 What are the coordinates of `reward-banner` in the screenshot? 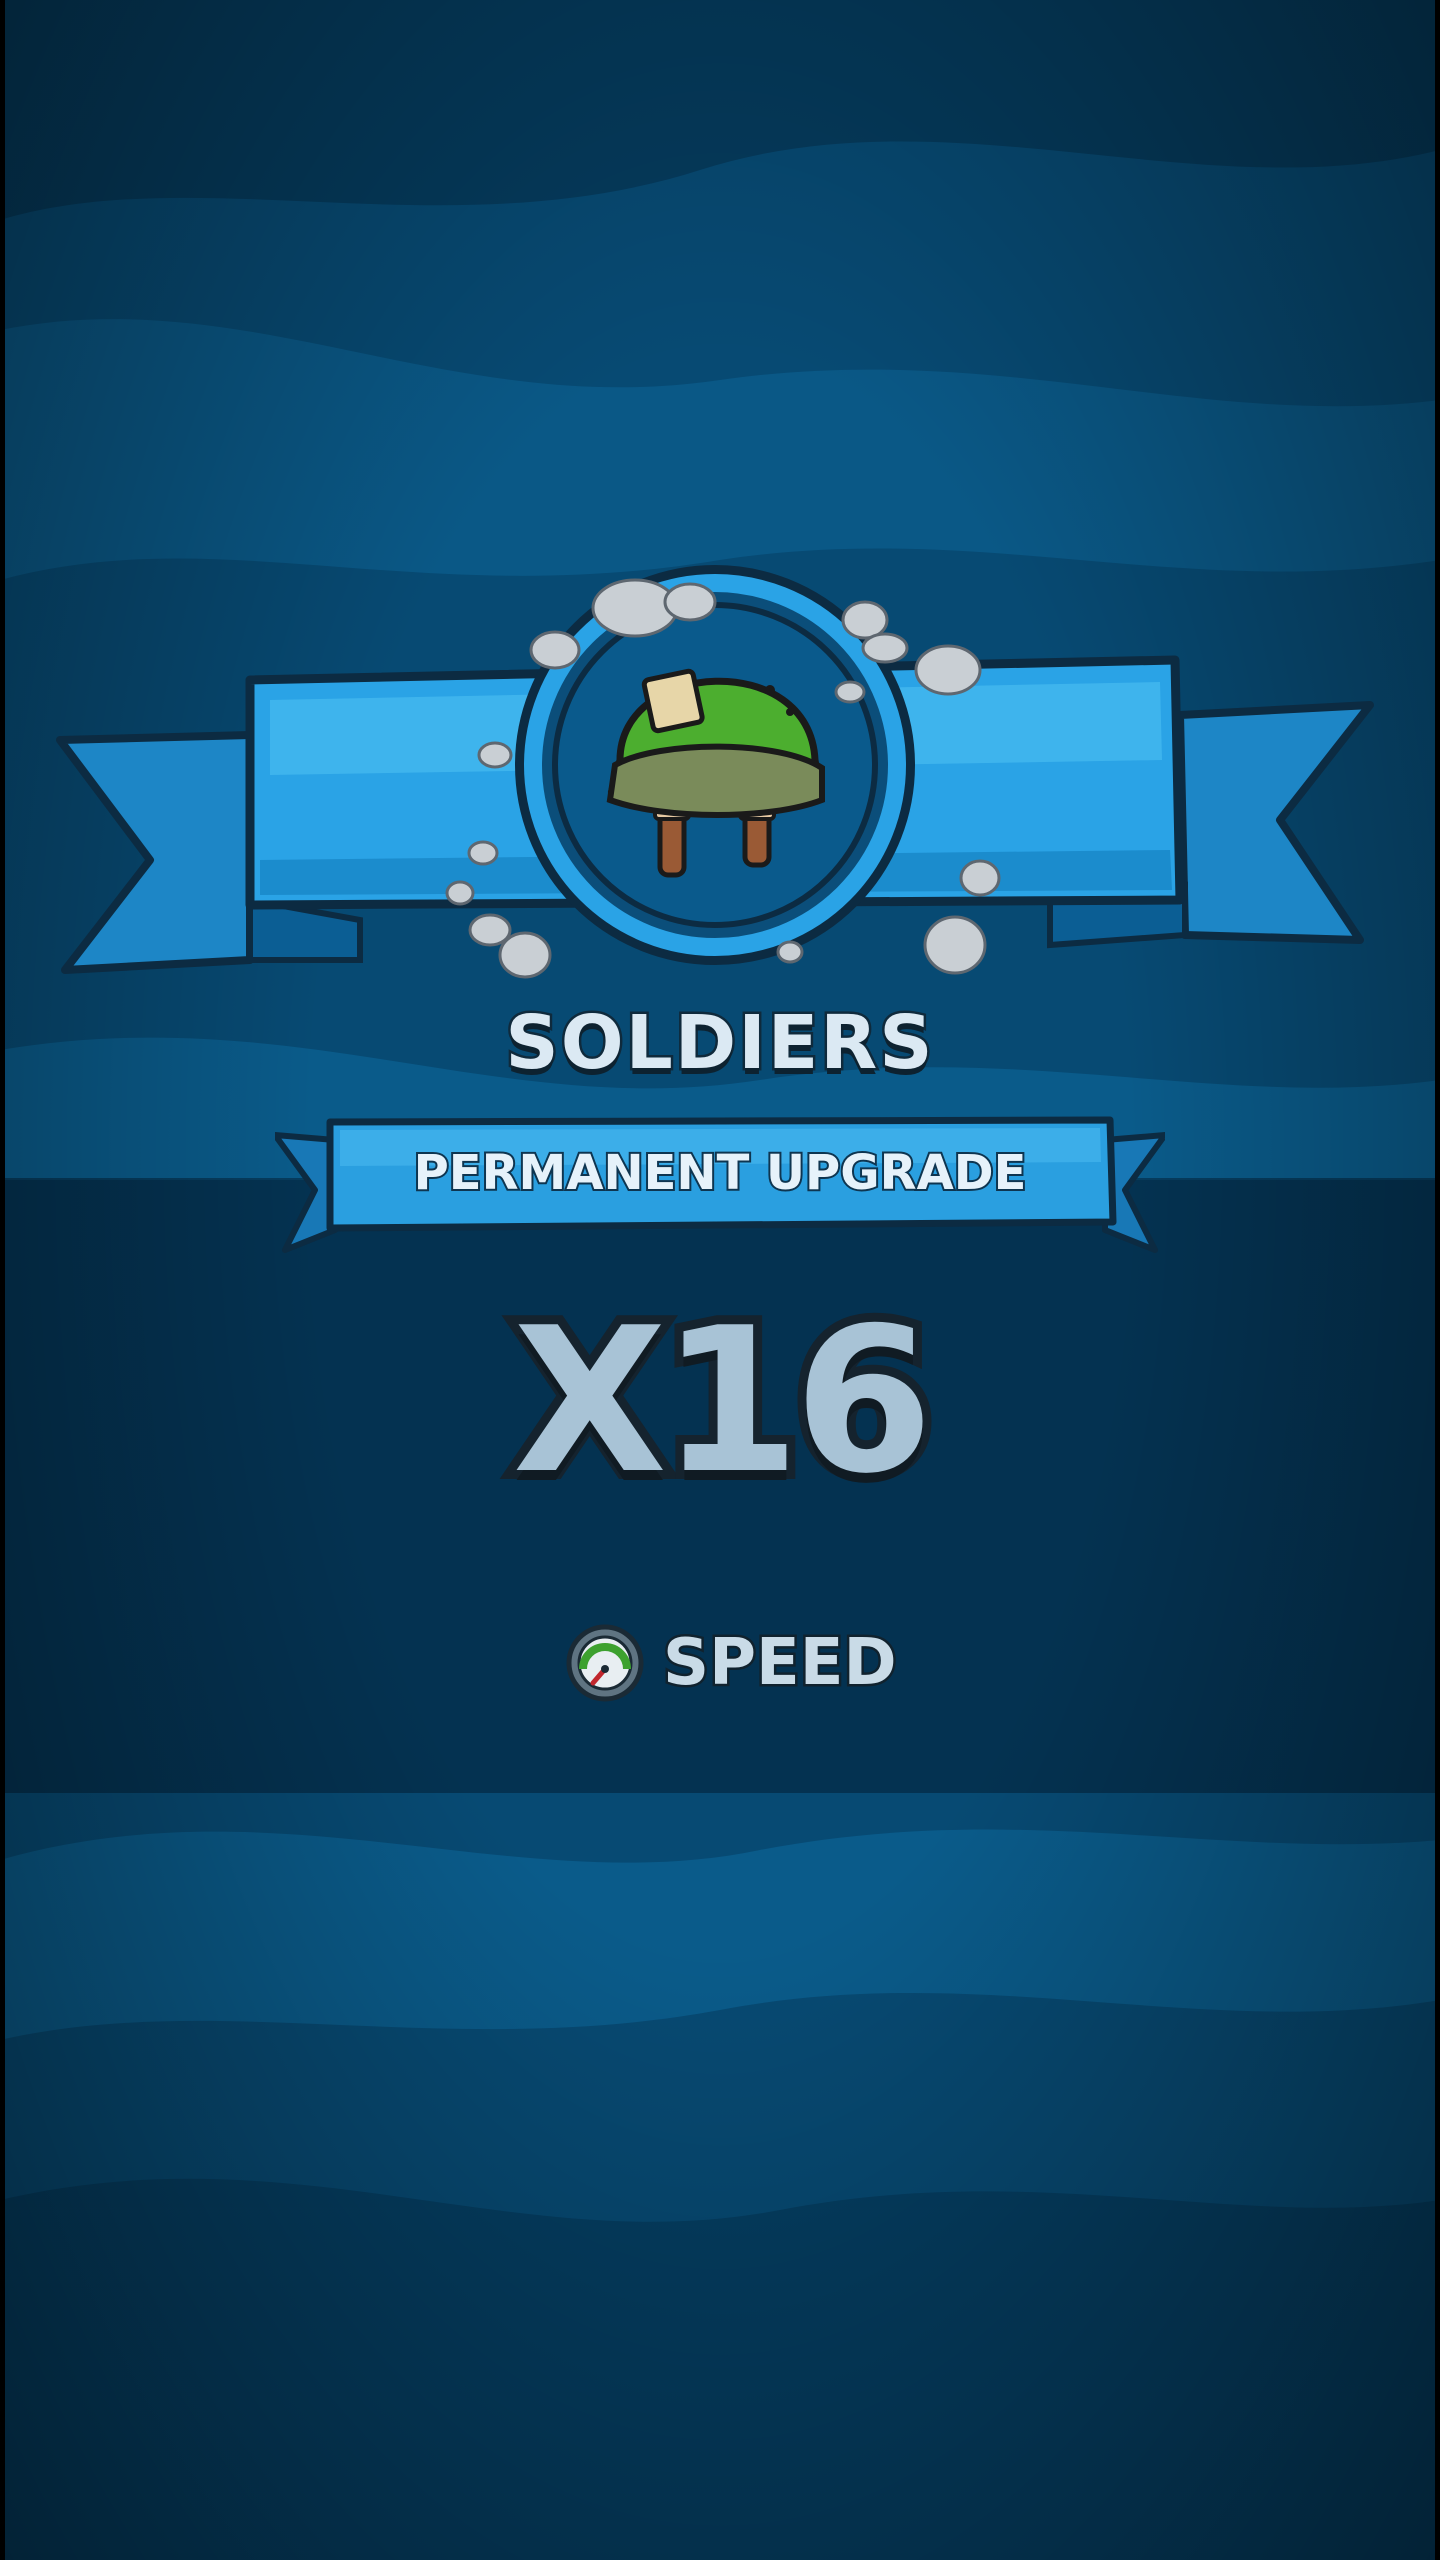 It's located at (715, 772).